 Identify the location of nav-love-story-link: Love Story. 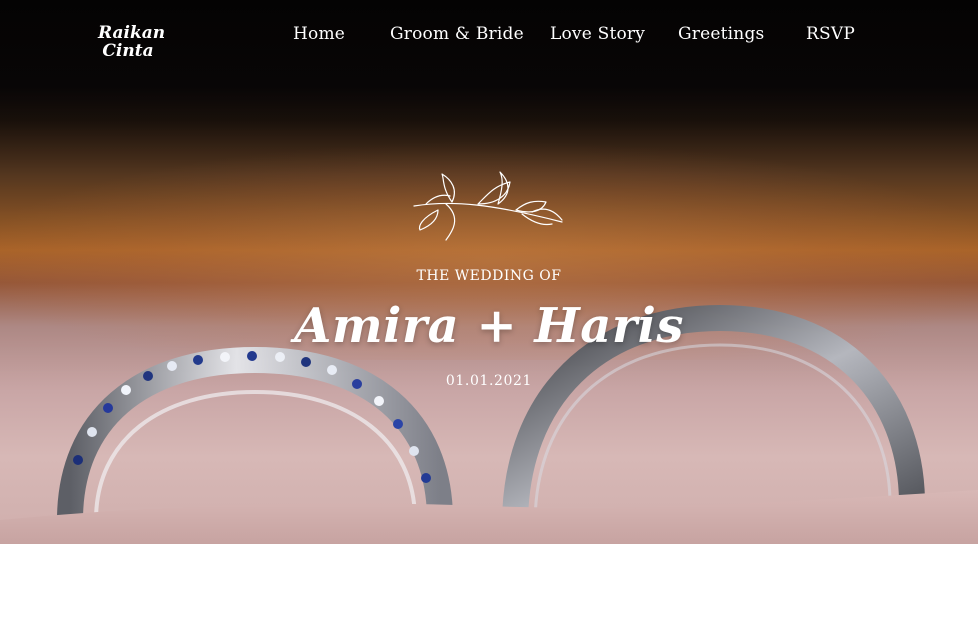
(597, 34).